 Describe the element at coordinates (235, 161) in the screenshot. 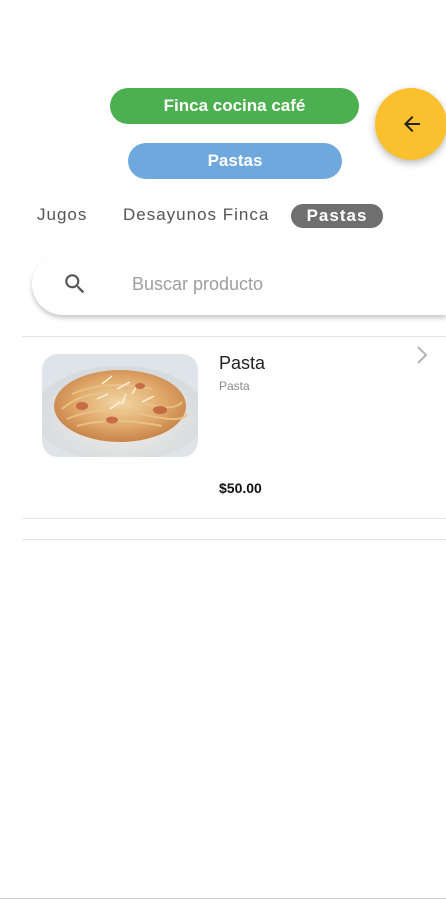

I see `category-title-pill: Pastas` at that location.